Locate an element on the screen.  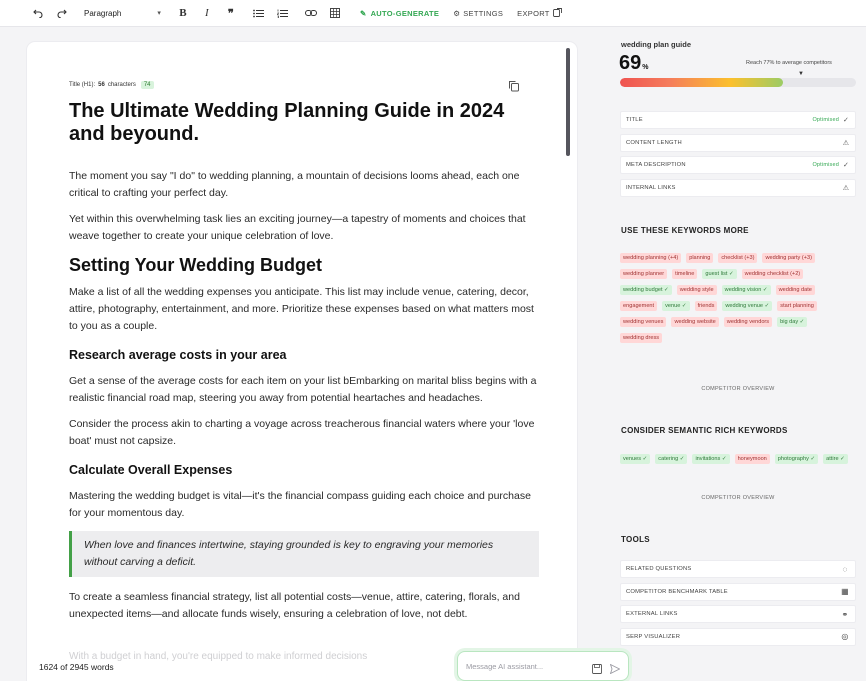
keyword-chip: timeline is located at coordinates (685, 274).